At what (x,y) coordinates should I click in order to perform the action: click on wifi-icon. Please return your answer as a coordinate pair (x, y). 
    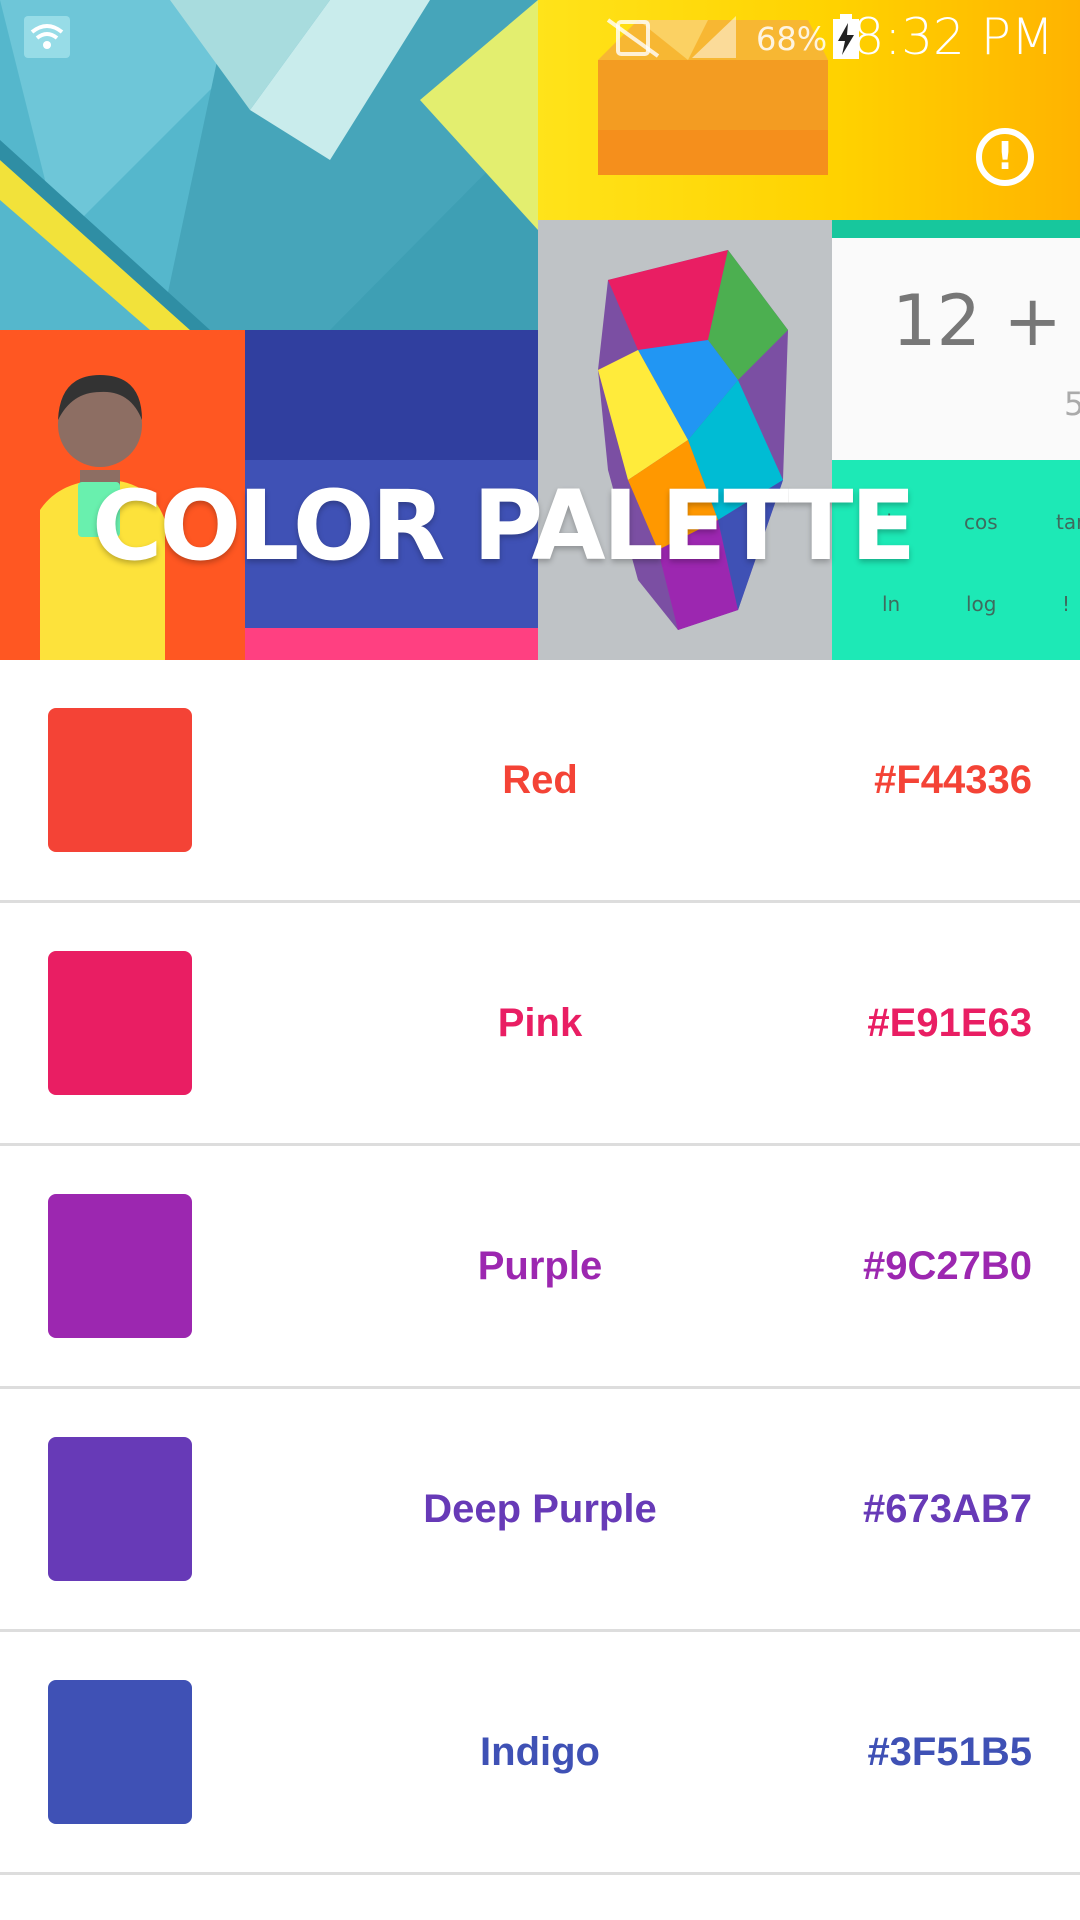
    Looking at the image, I should click on (47, 39).